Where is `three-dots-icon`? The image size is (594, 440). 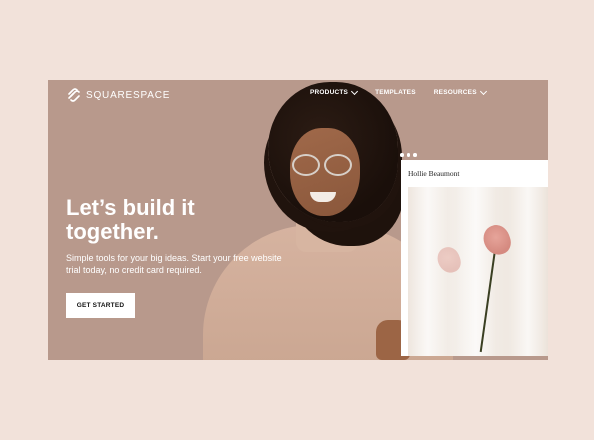
three-dots-icon is located at coordinates (408, 155).